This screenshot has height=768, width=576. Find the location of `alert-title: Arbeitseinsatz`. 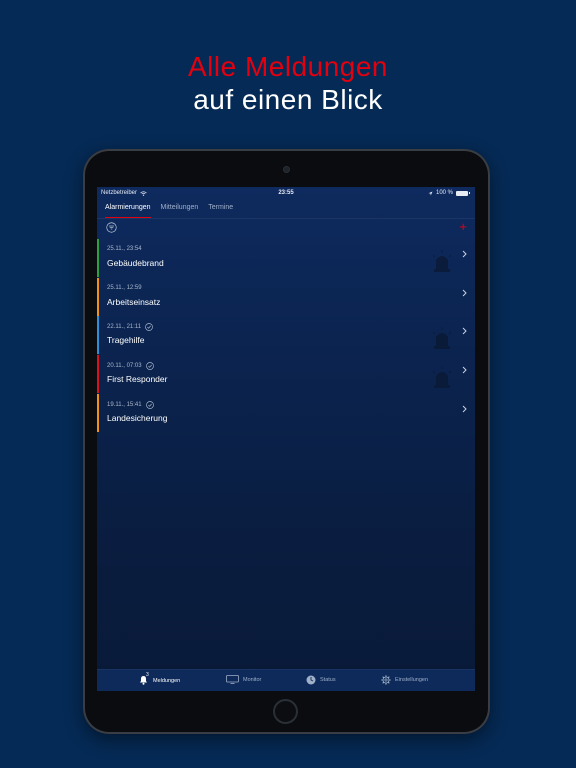

alert-title: Arbeitseinsatz is located at coordinates (134, 301).